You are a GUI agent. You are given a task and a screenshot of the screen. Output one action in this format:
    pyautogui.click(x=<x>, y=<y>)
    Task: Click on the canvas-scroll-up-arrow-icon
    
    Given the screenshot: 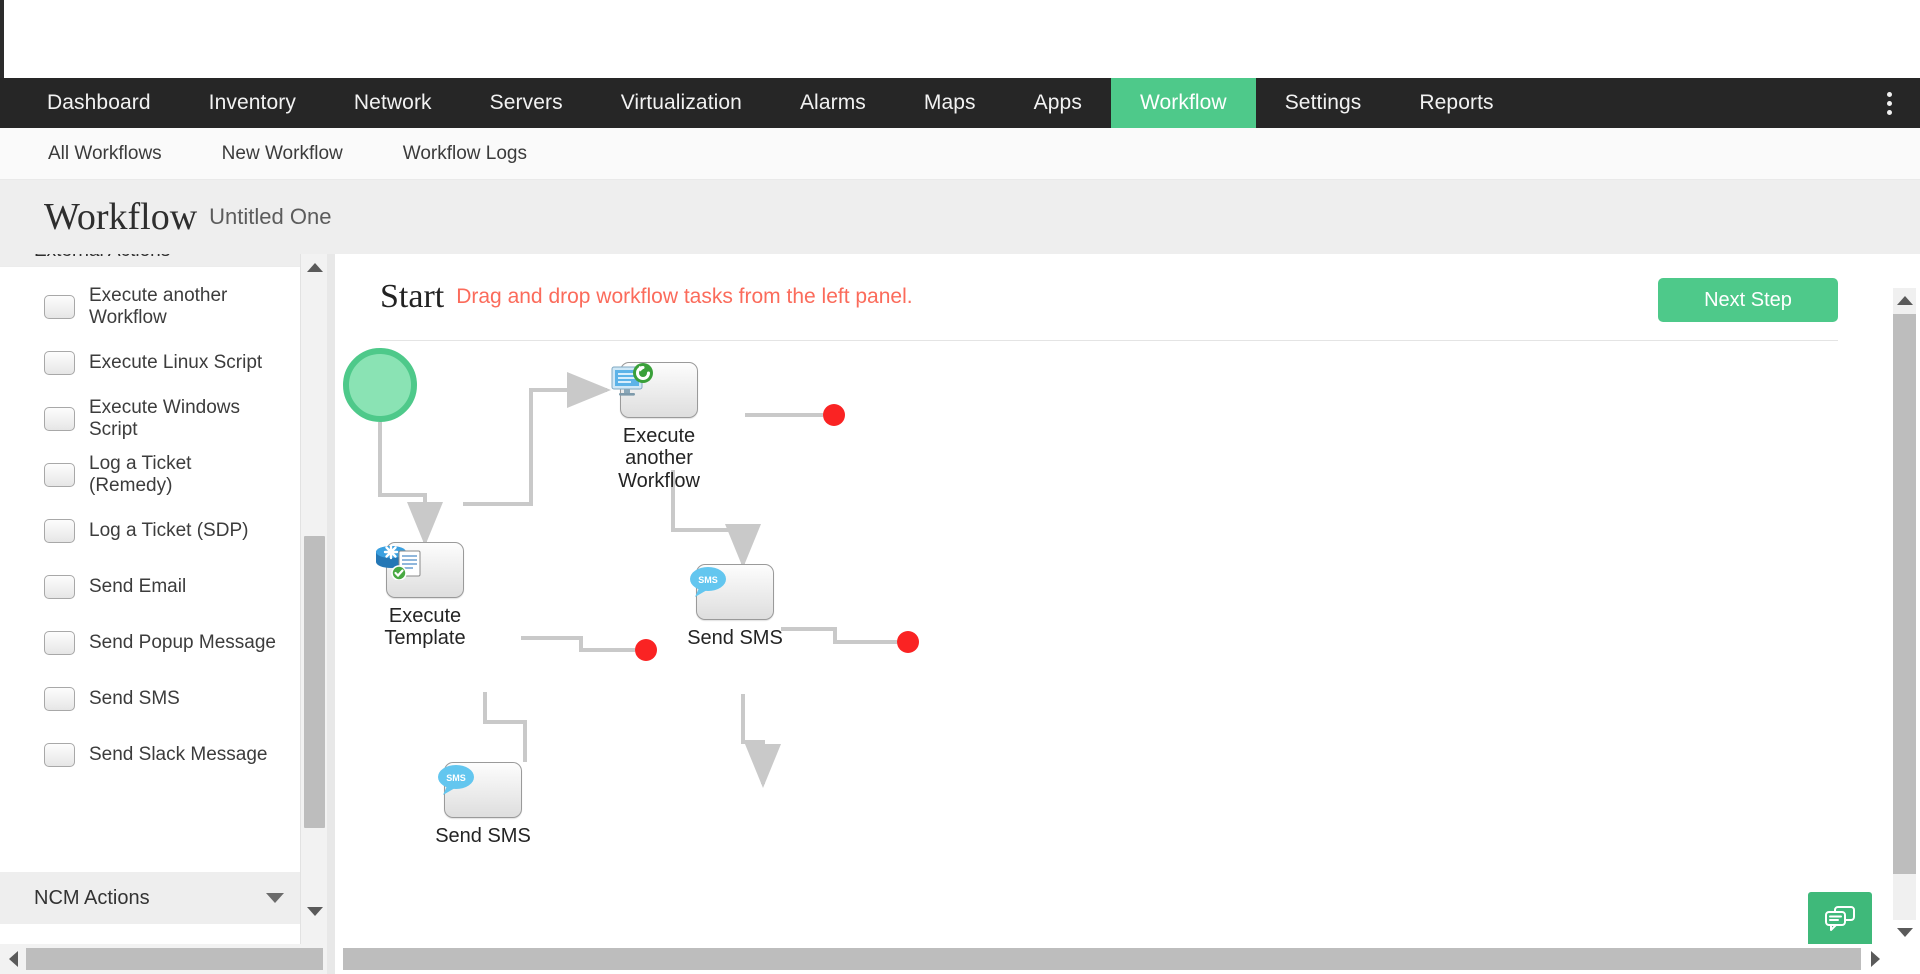 What is the action you would take?
    pyautogui.click(x=1904, y=300)
    